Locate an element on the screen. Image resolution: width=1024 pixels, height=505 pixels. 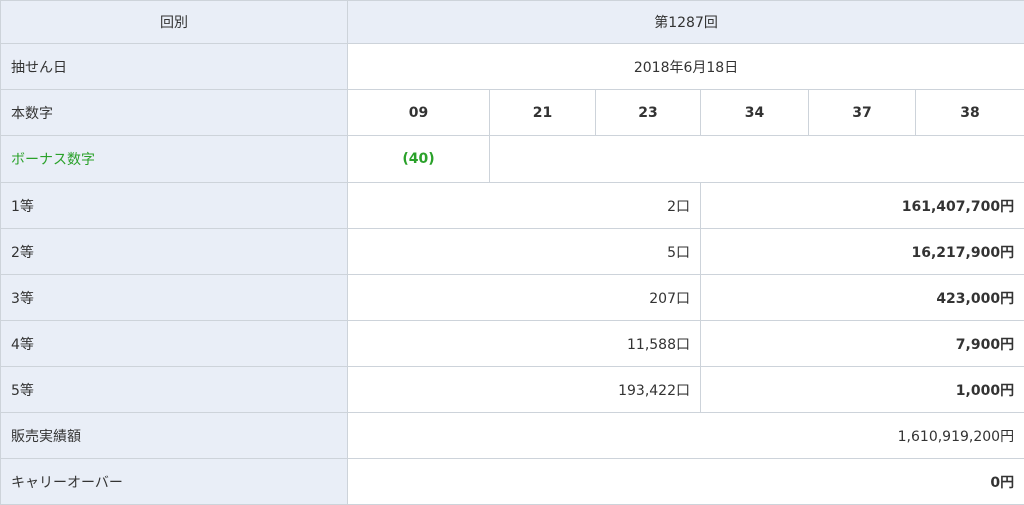
main-number: 09 is located at coordinates (419, 113).